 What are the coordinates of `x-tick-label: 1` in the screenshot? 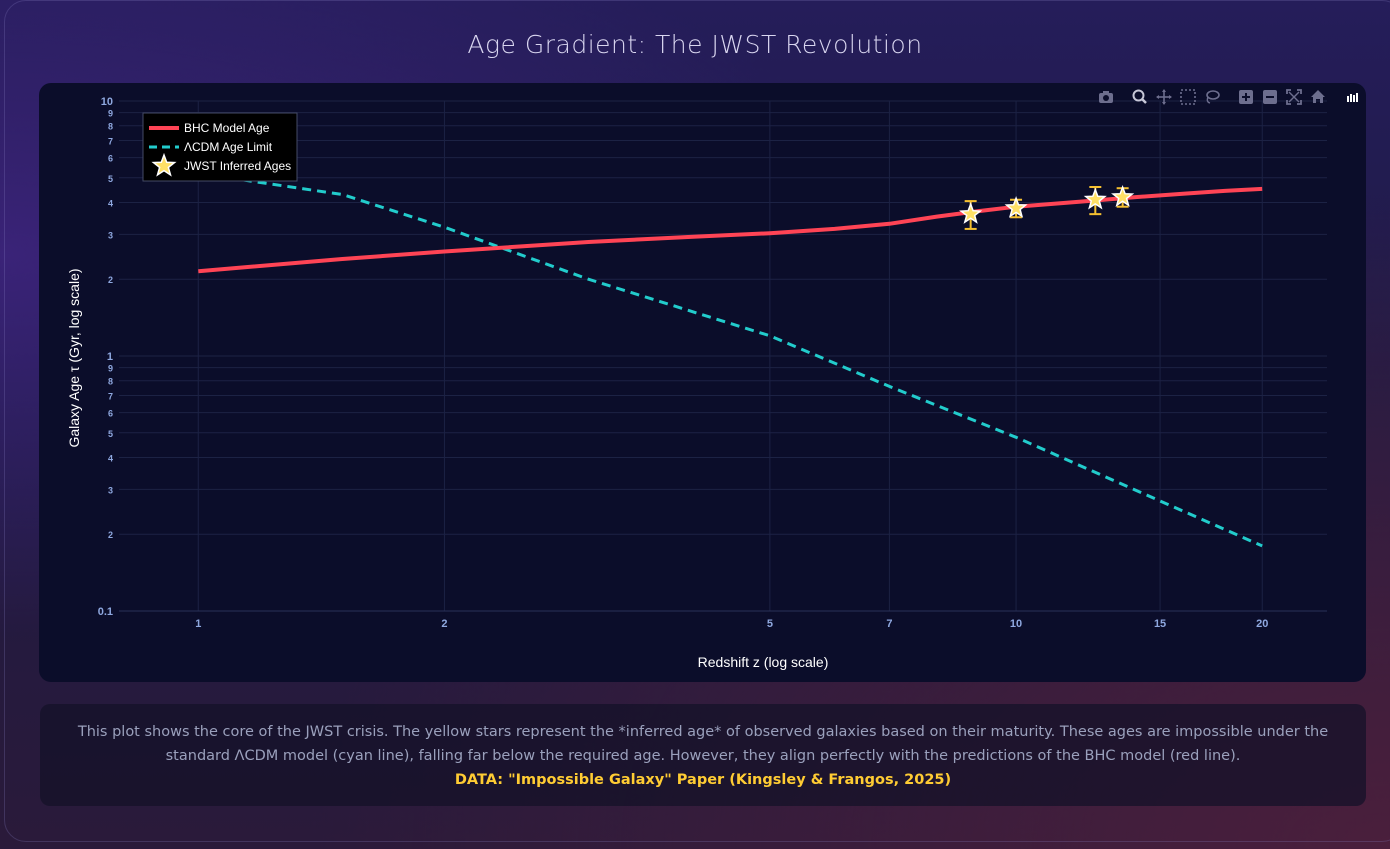 It's located at (198, 624).